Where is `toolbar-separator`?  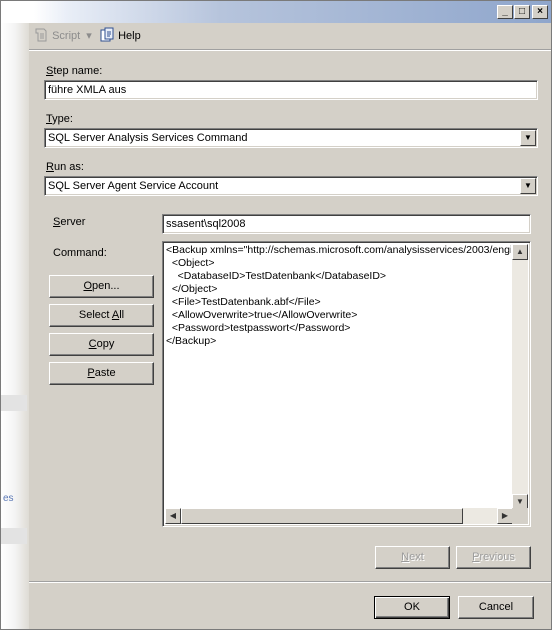
toolbar-separator is located at coordinates (290, 50).